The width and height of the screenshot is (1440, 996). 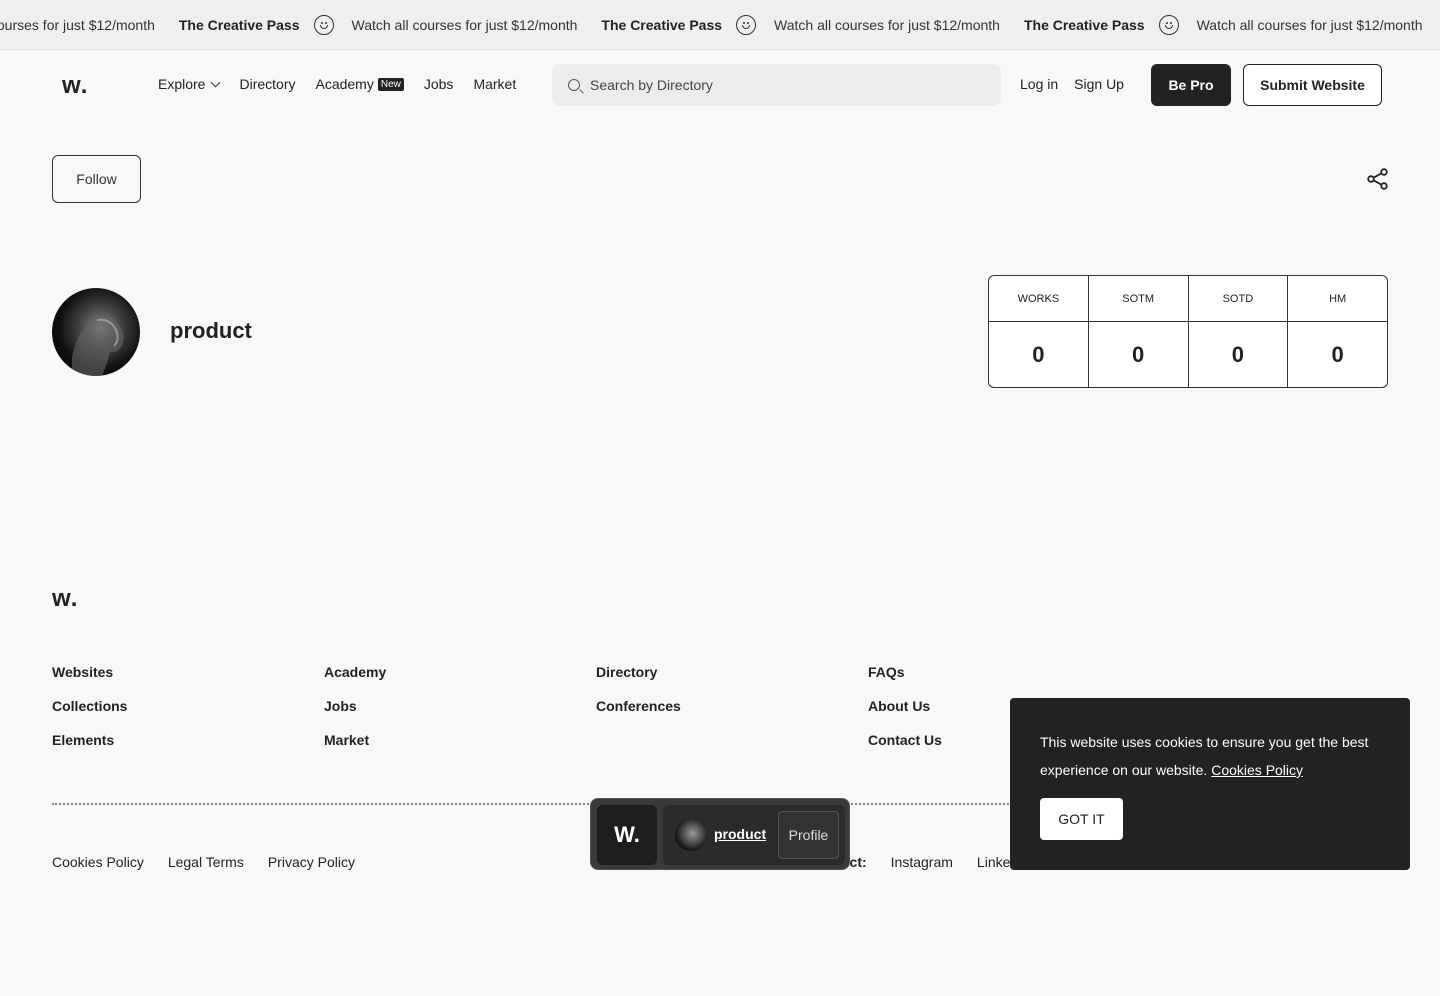 I want to click on auth-links: Log in Sign Up, so click(x=1080, y=84).